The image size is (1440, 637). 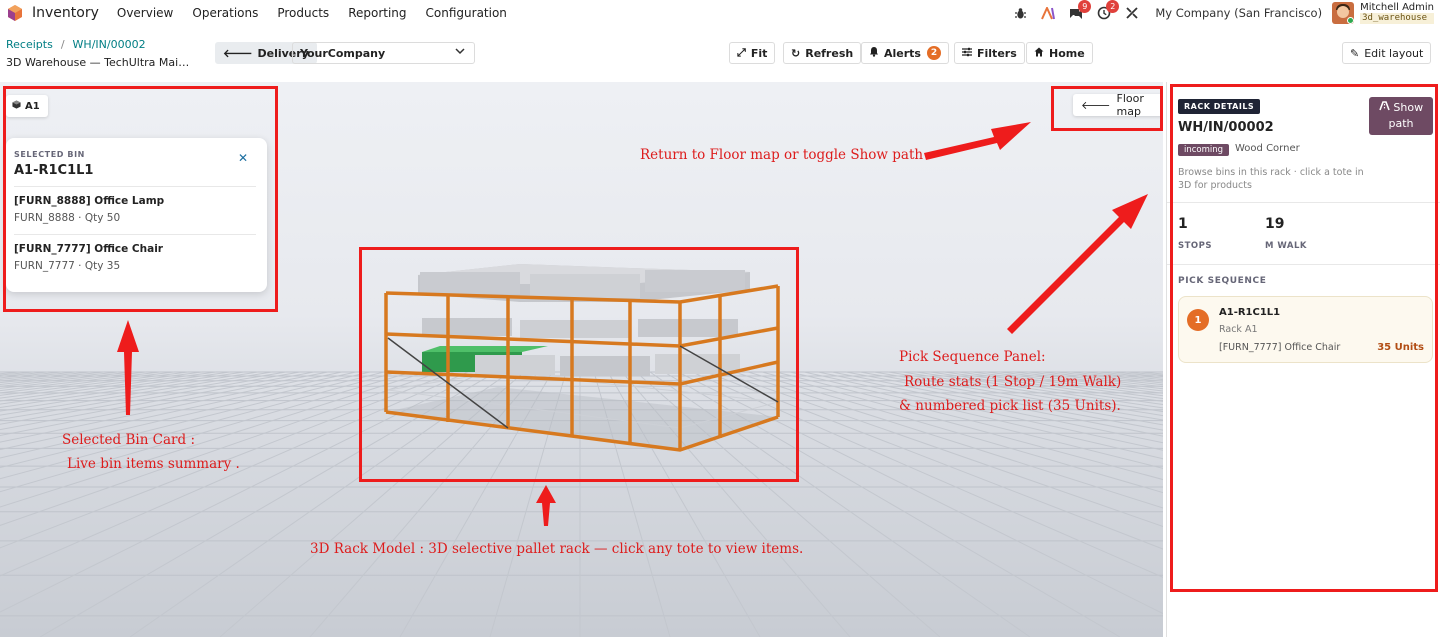 What do you see at coordinates (1304, 338) in the screenshot?
I see `annotation-box-panel` at bounding box center [1304, 338].